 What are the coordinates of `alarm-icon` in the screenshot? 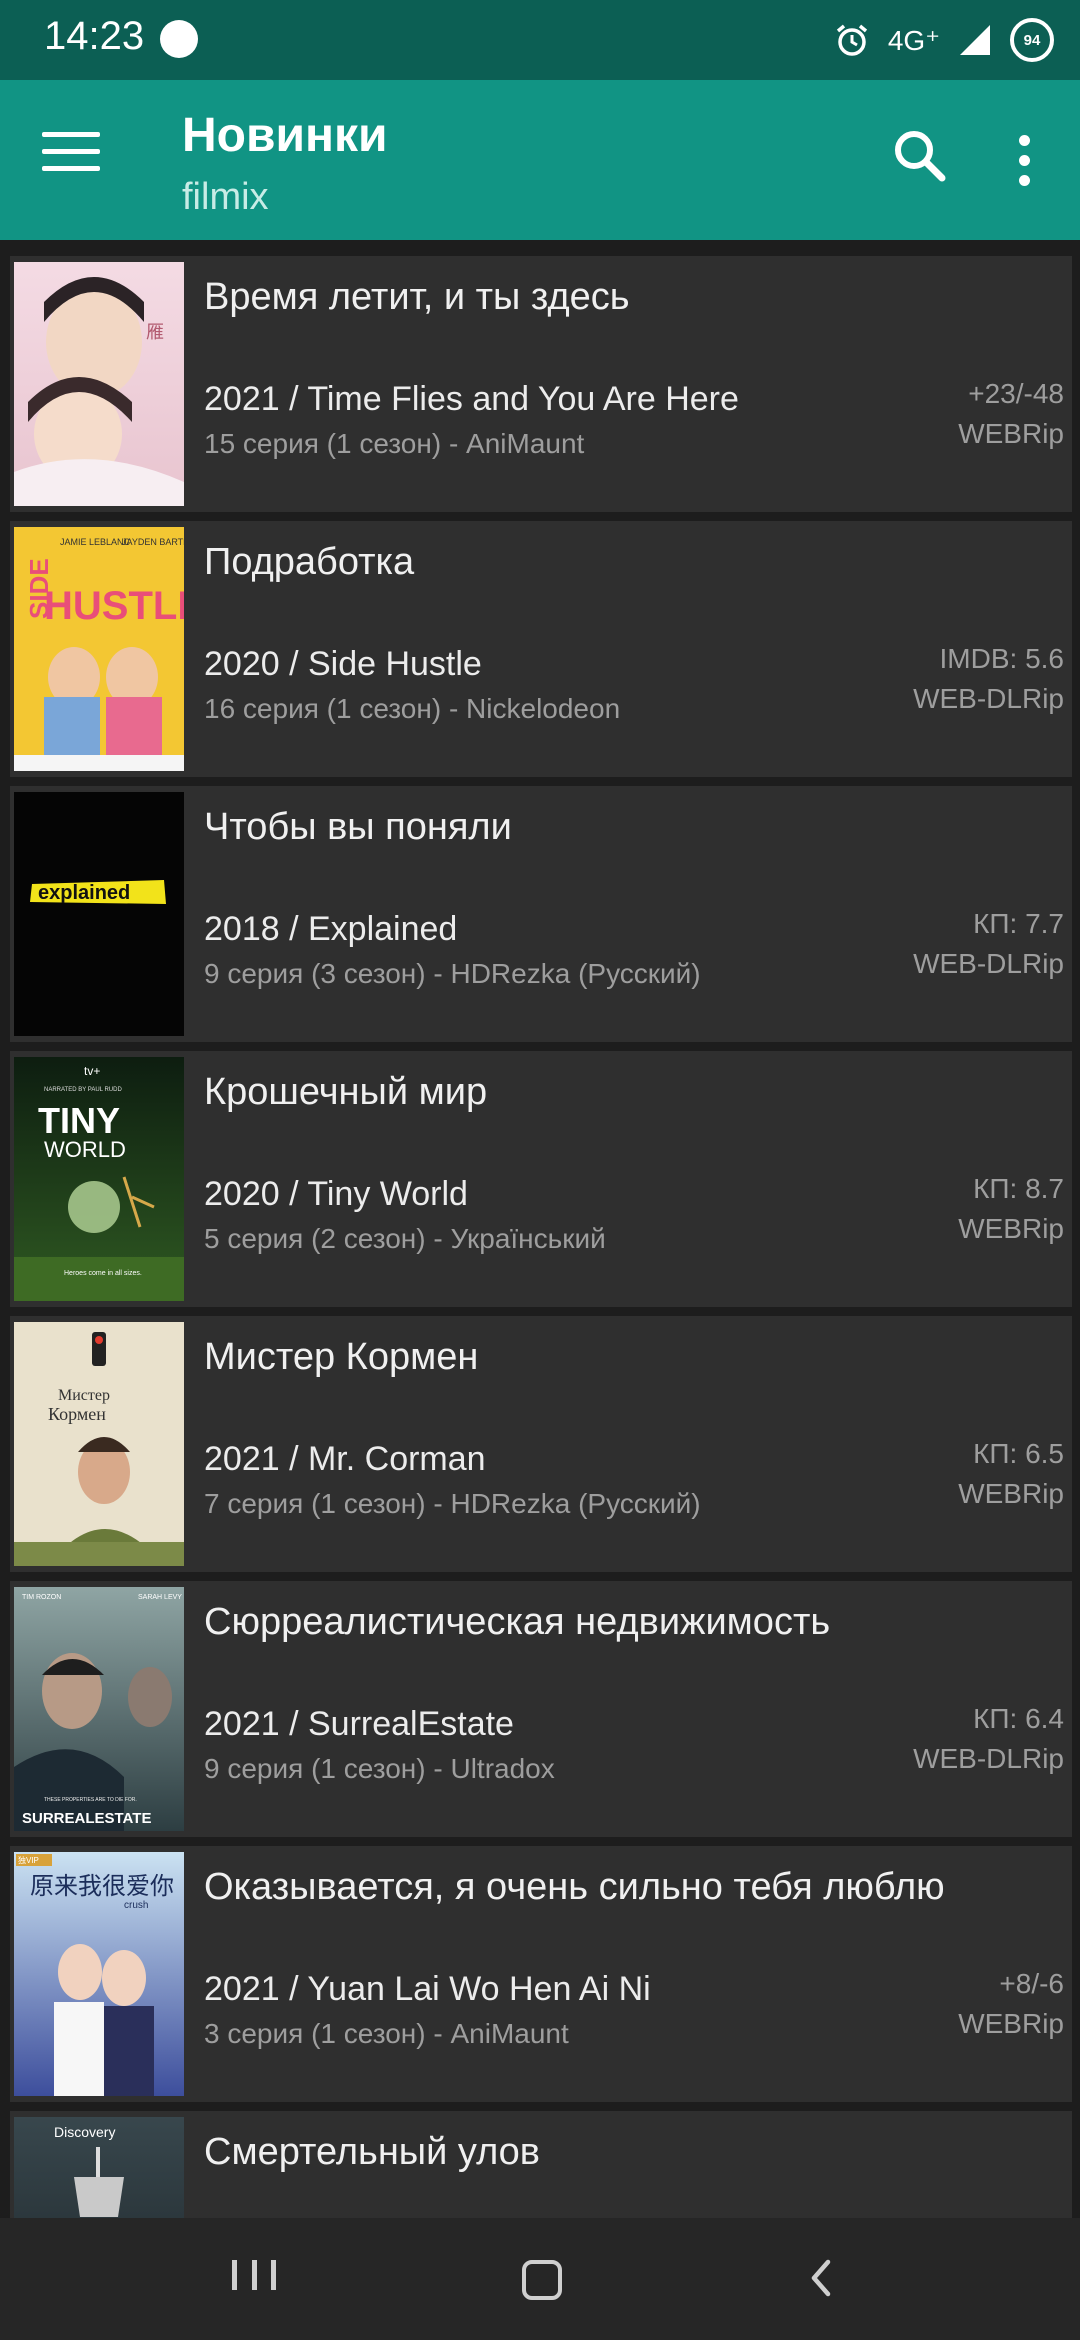 It's located at (851, 40).